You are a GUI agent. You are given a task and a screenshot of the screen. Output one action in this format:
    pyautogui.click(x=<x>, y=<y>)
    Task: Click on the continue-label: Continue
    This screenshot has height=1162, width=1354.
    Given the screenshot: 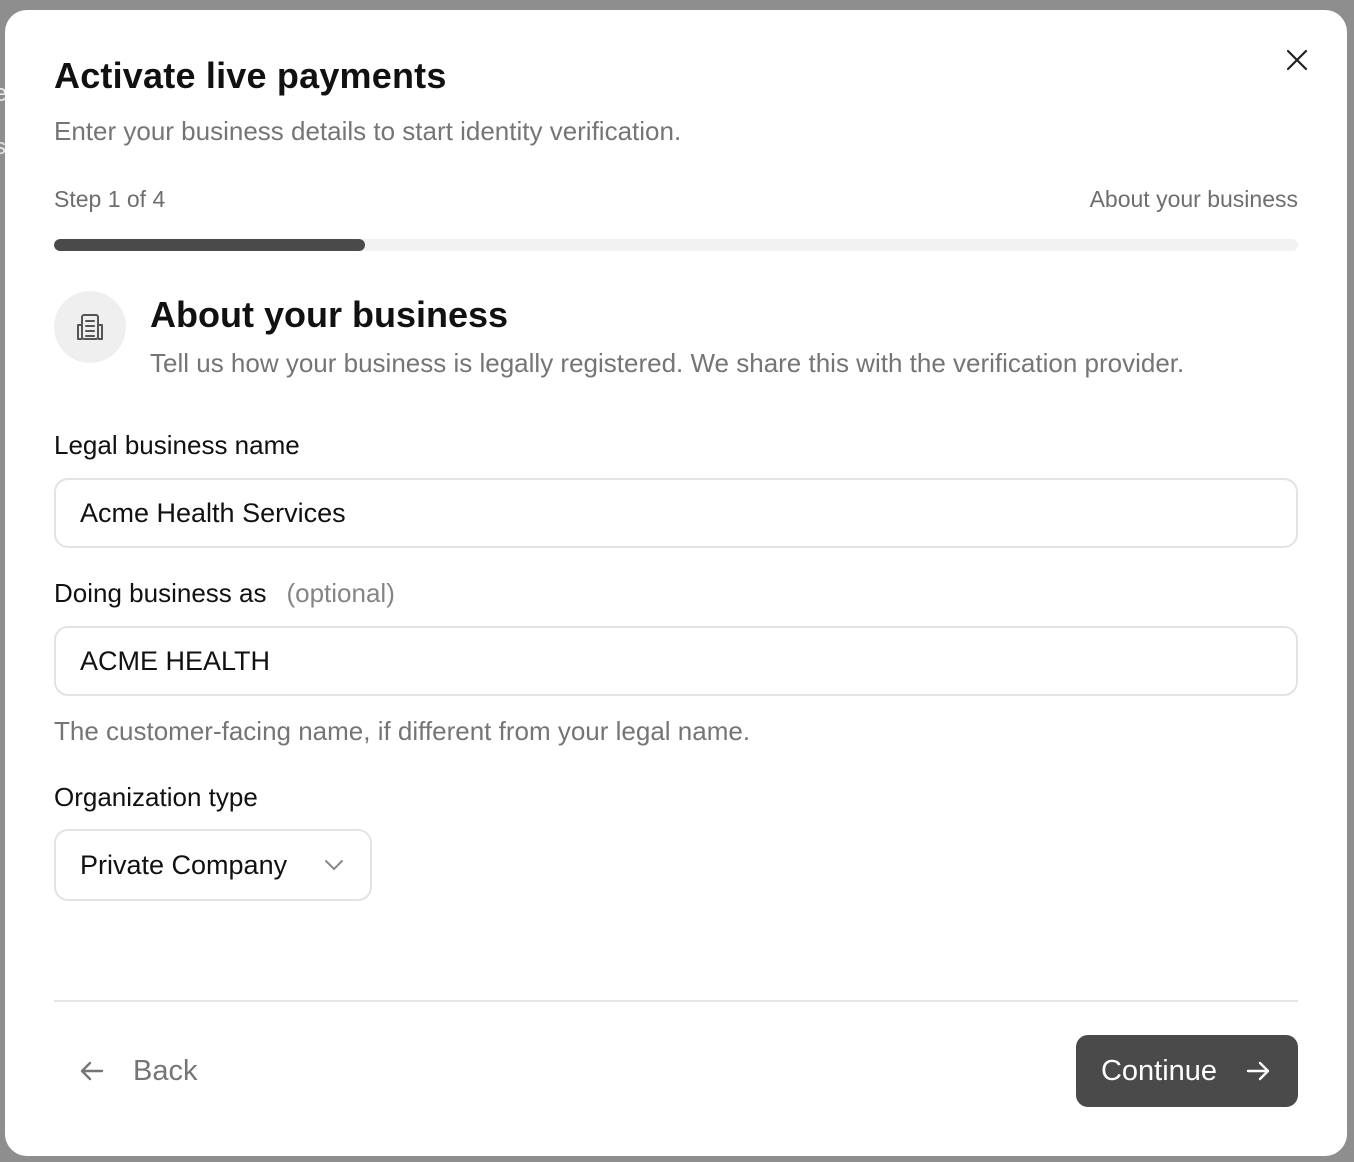 What is the action you would take?
    pyautogui.click(x=1159, y=1070)
    